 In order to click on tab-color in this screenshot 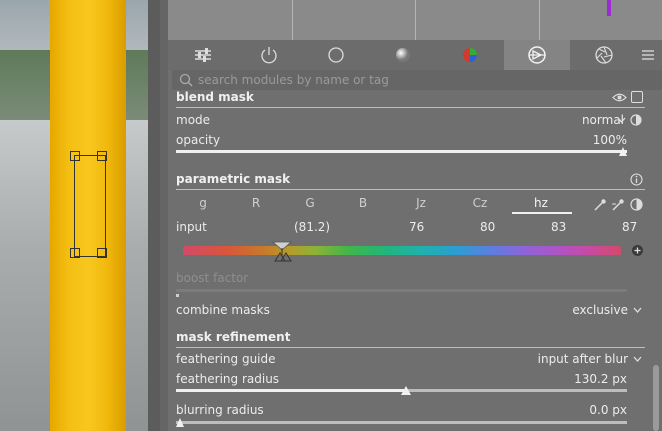, I will do `click(470, 55)`.